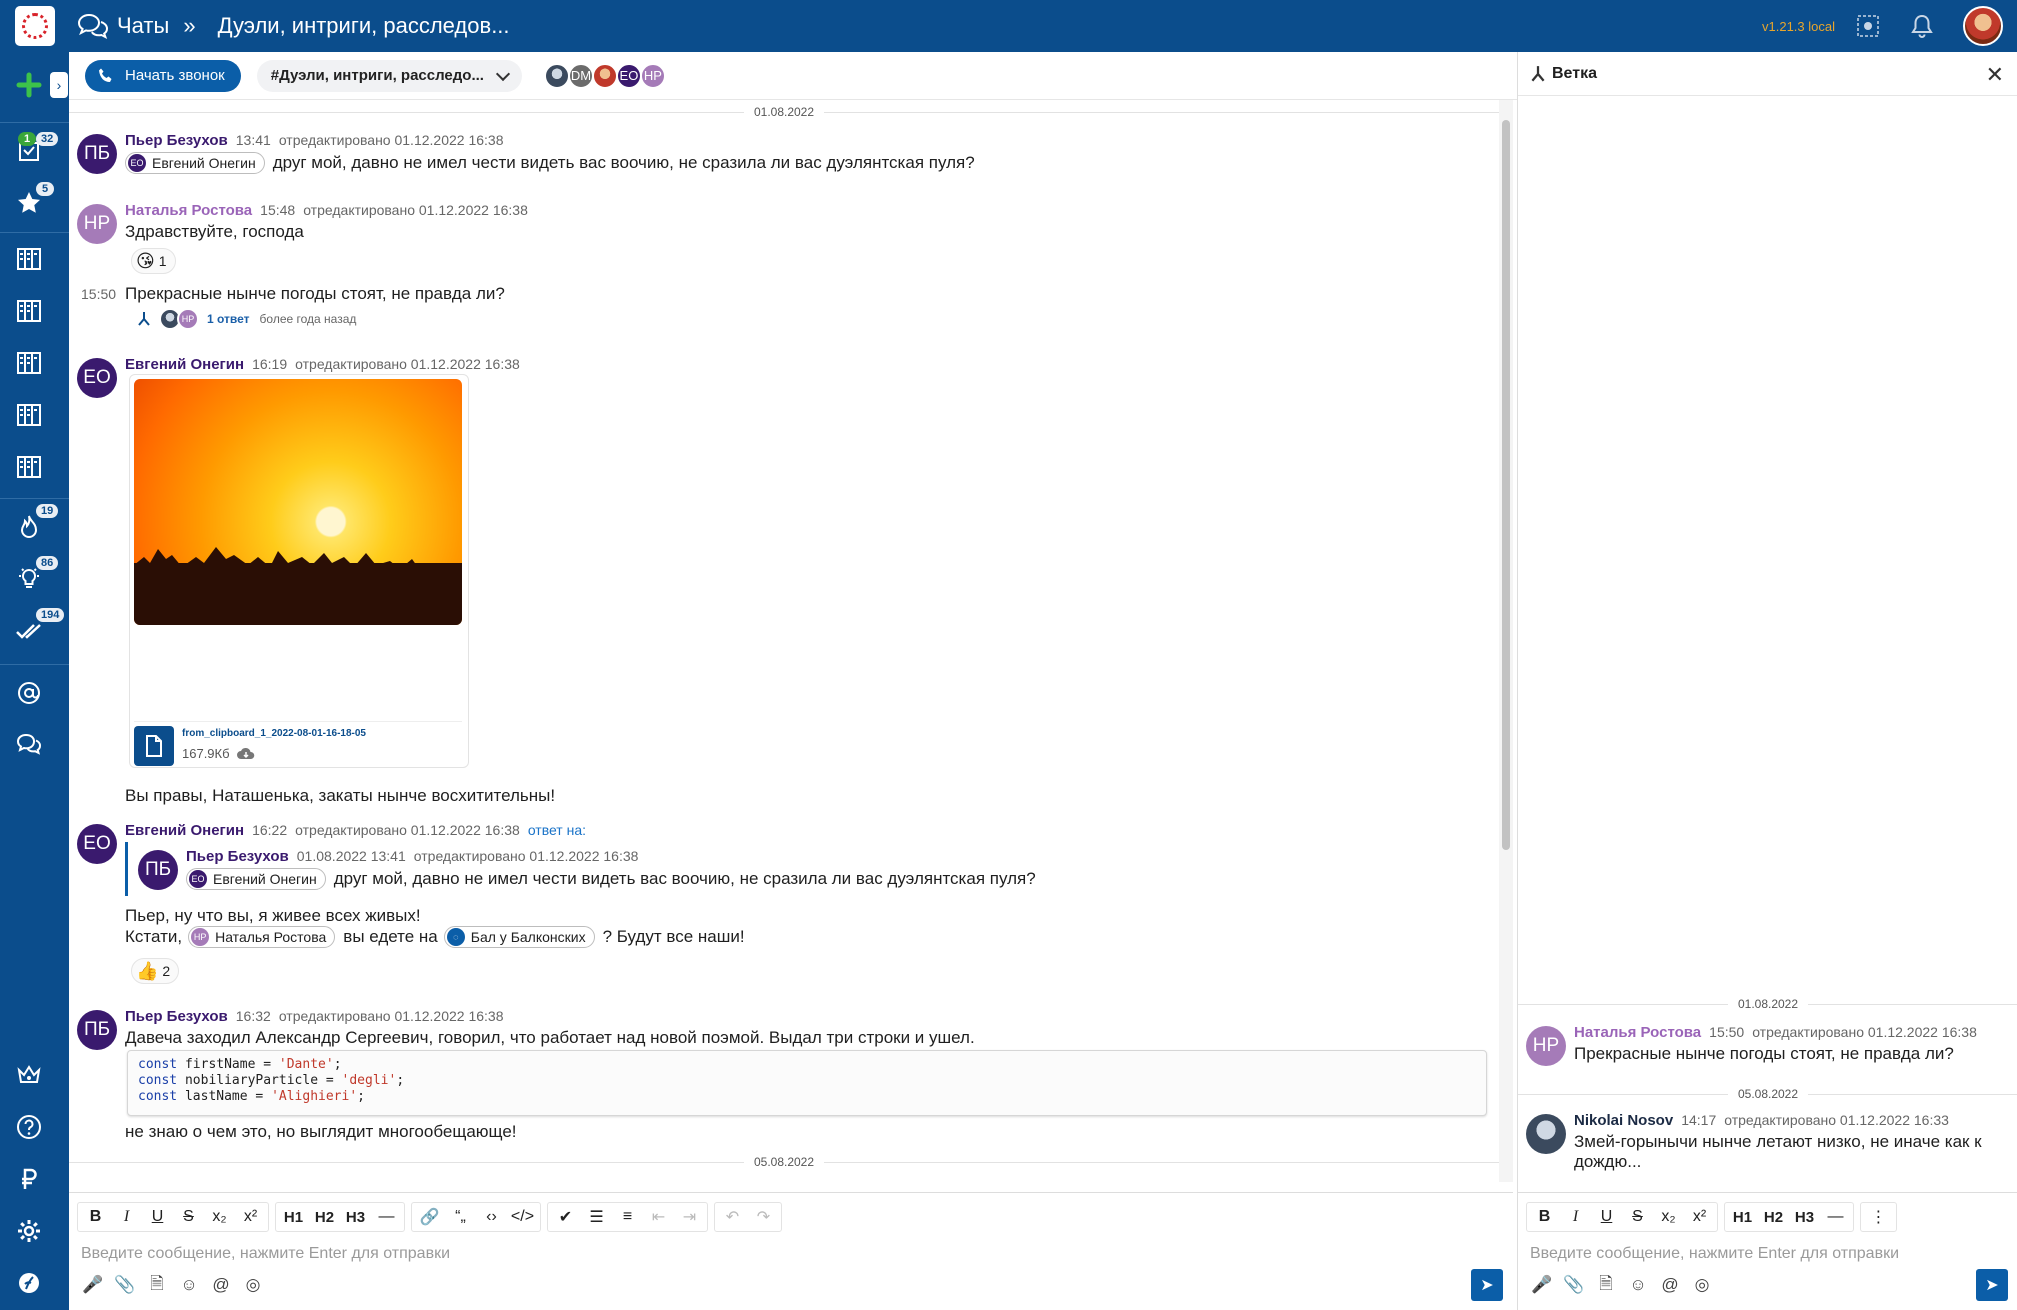 The height and width of the screenshot is (1310, 2017). Describe the element at coordinates (298, 502) in the screenshot. I see `sunset-image` at that location.